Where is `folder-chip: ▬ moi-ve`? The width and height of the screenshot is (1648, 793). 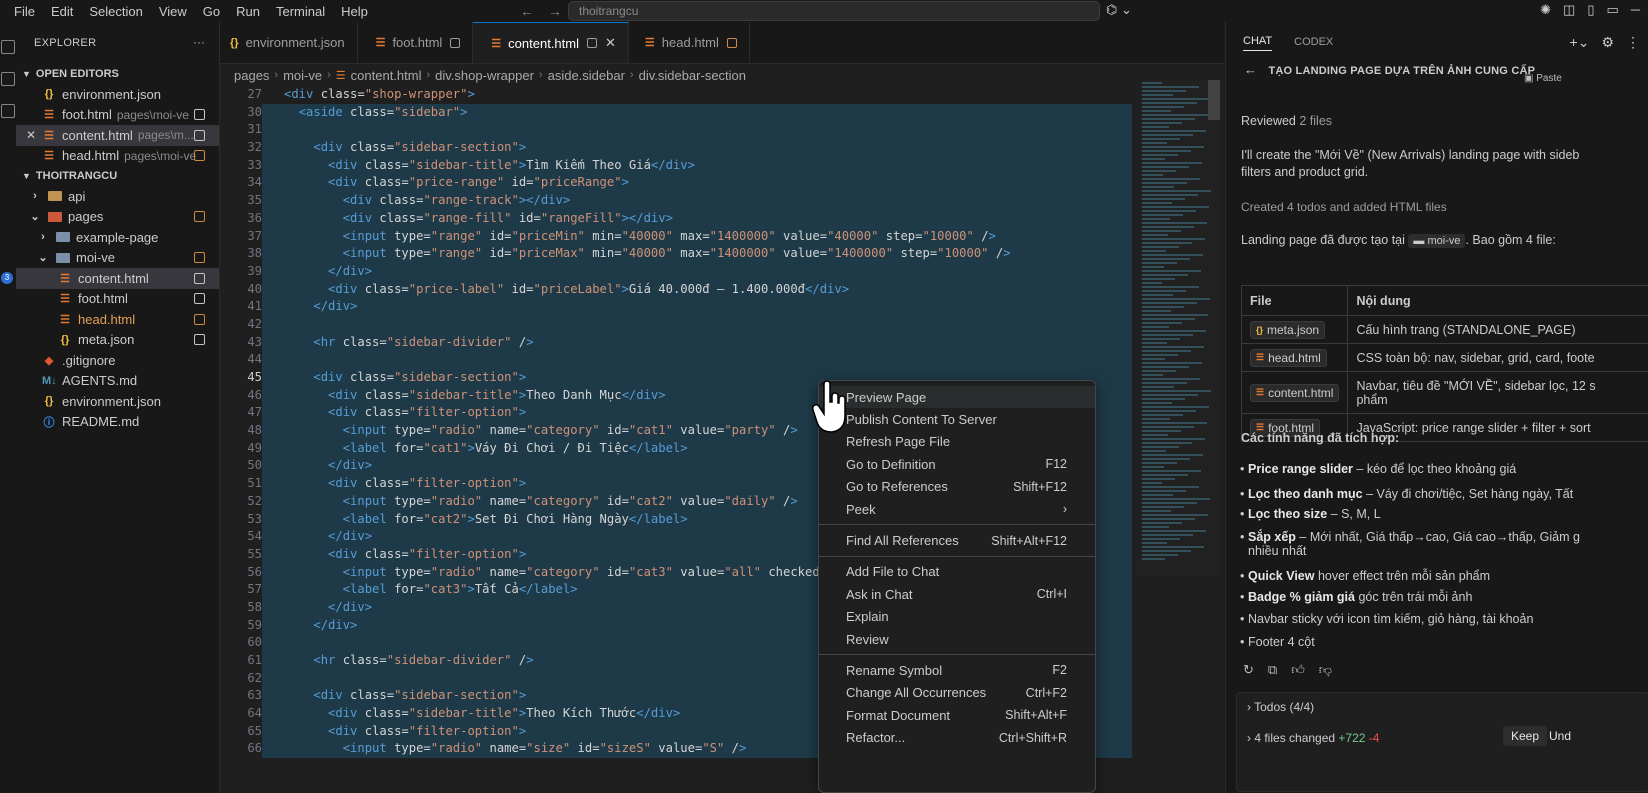
folder-chip: ▬ moi-ve is located at coordinates (1437, 241).